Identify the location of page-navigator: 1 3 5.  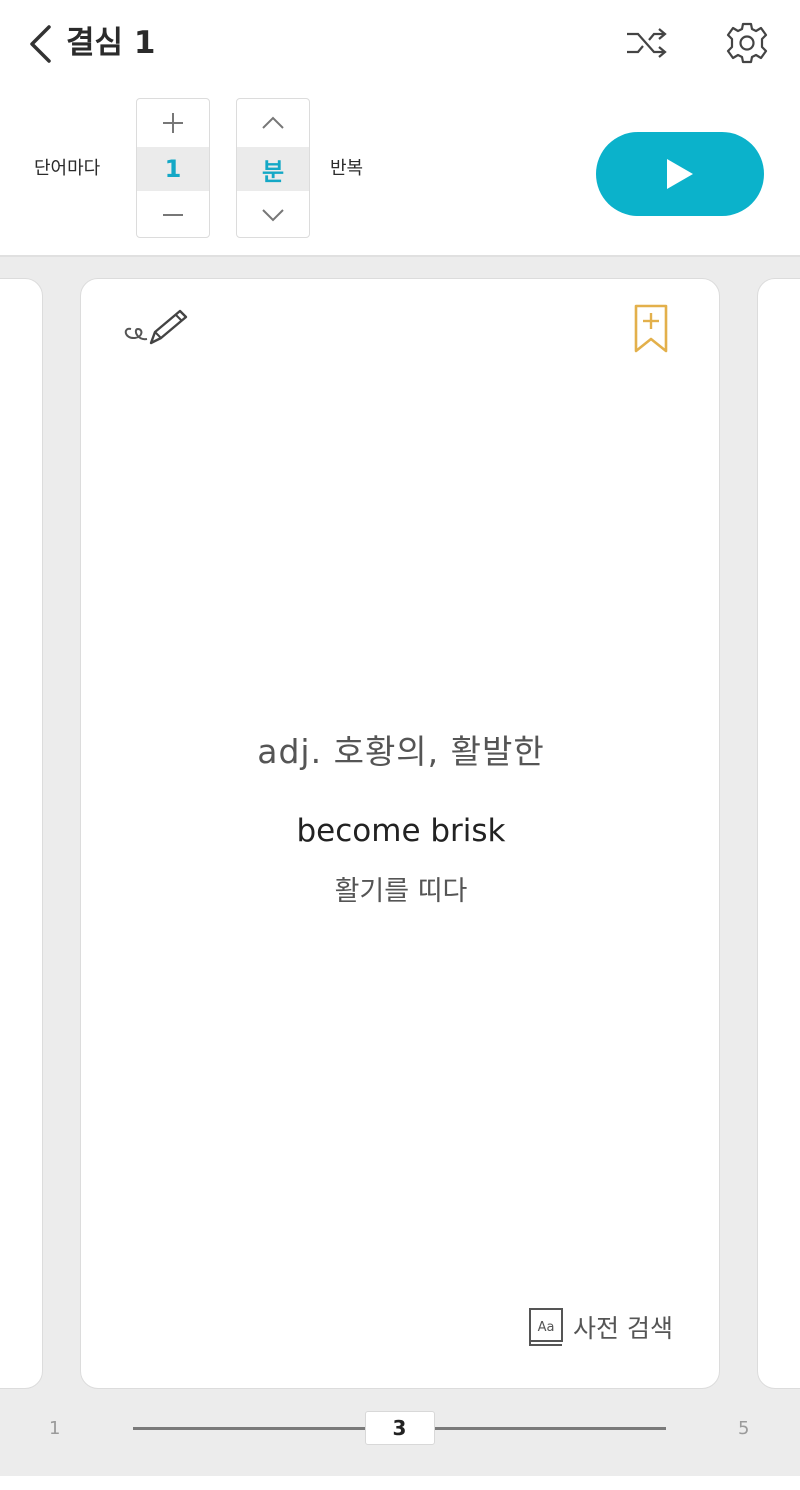
(400, 1430).